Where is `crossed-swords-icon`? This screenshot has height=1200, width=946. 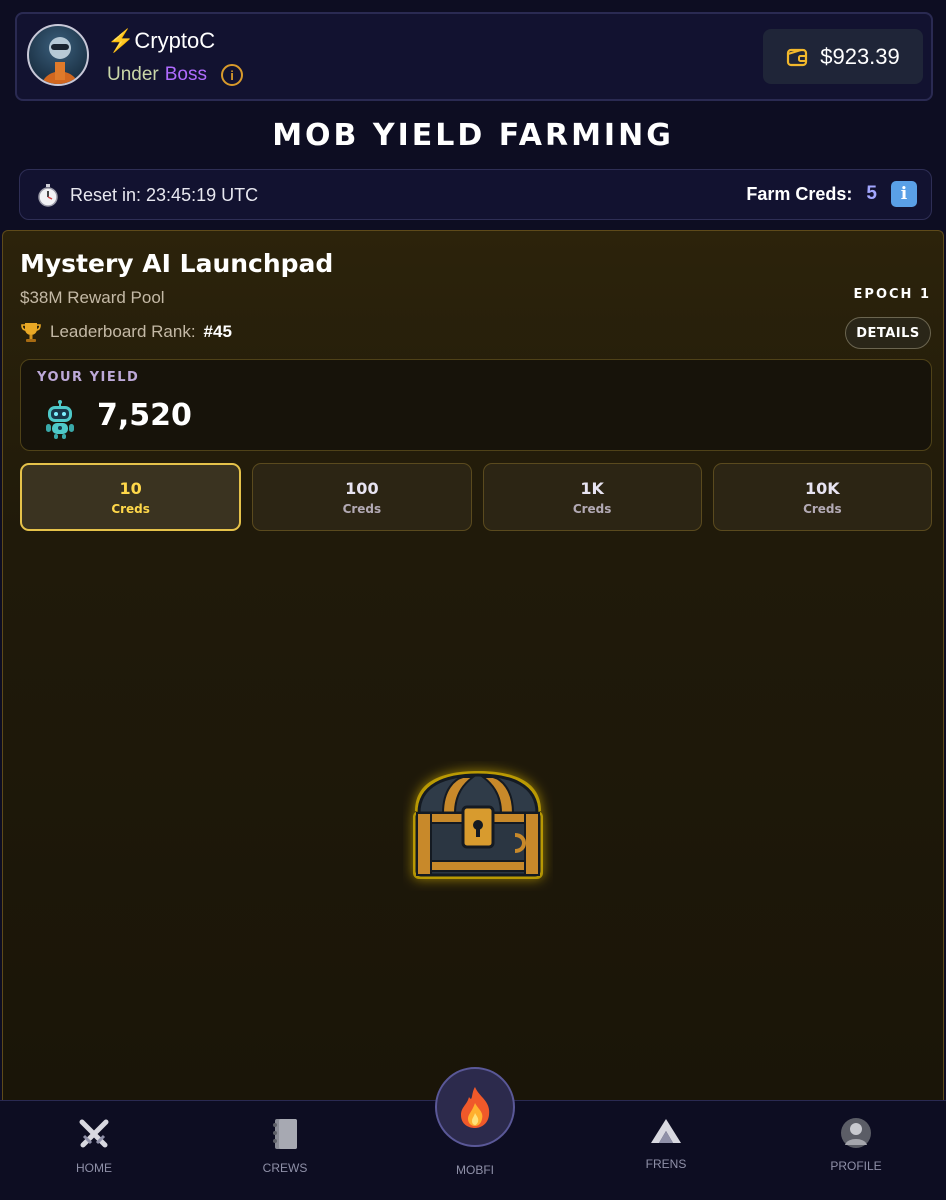 crossed-swords-icon is located at coordinates (94, 1133).